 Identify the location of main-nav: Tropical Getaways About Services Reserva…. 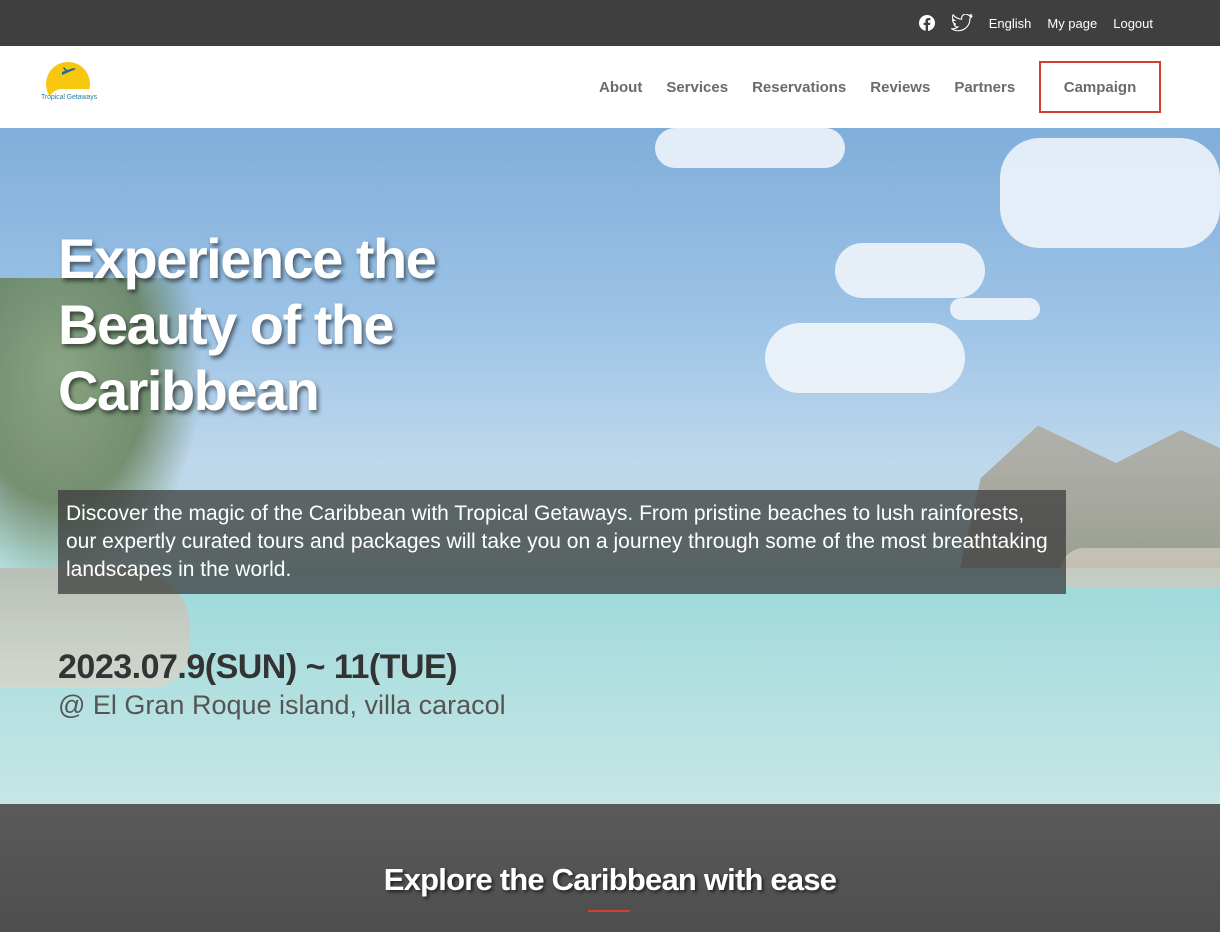
(610, 87).